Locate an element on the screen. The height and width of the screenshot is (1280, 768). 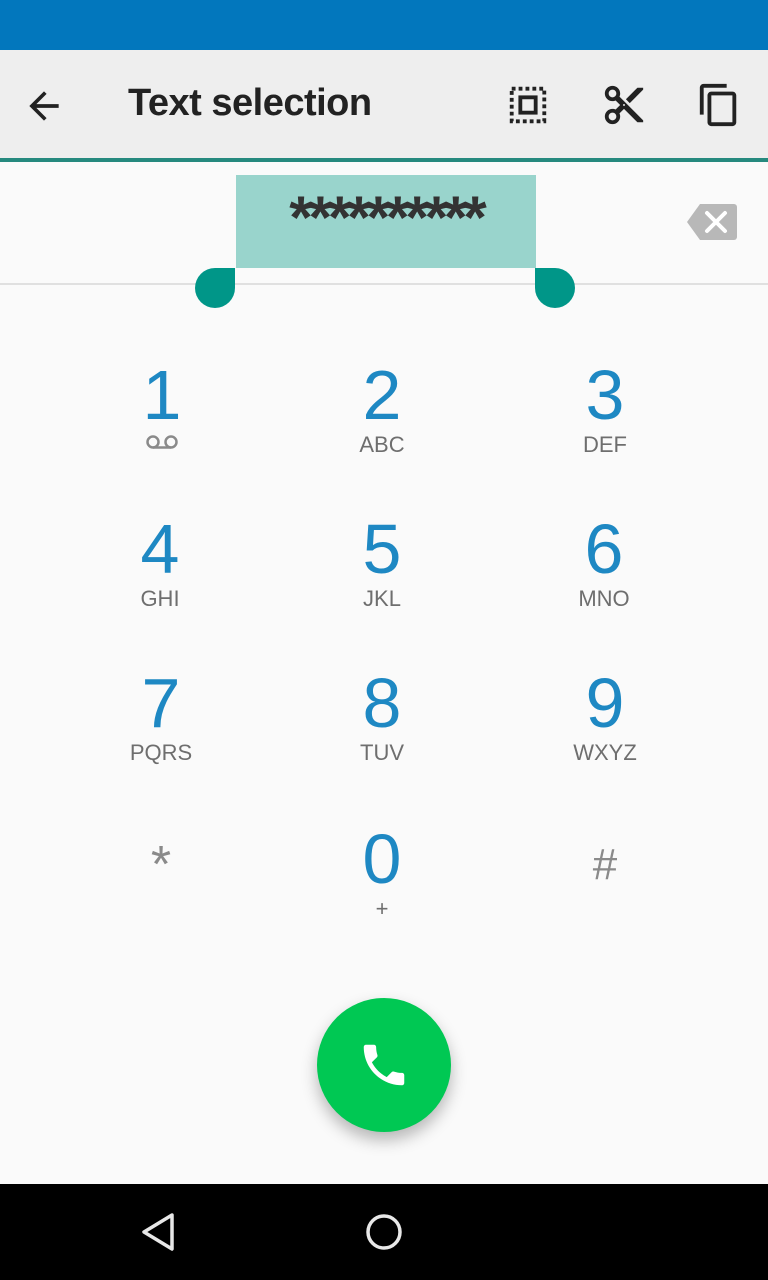
key-letters: JKL is located at coordinates (382, 598).